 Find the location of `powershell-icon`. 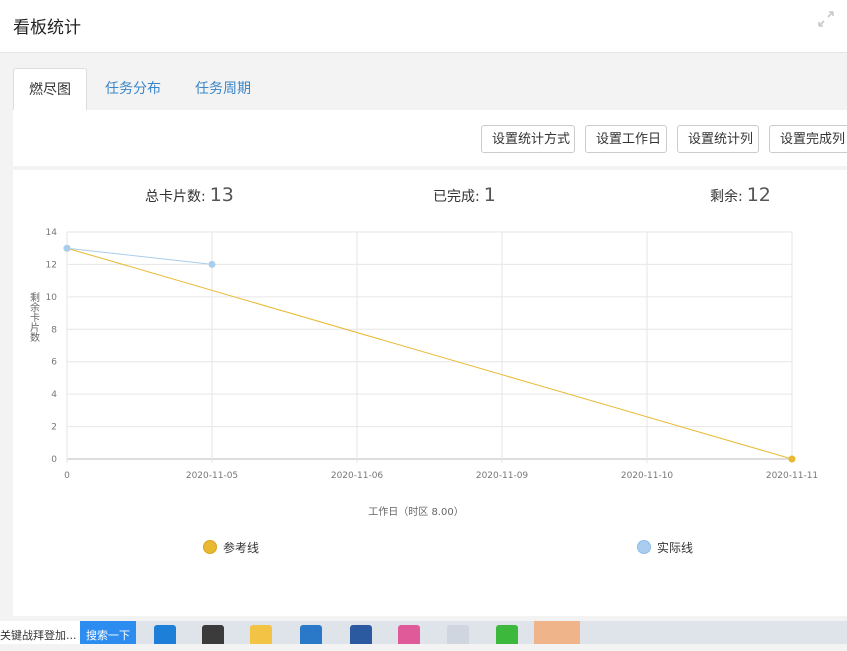

powershell-icon is located at coordinates (361, 634).